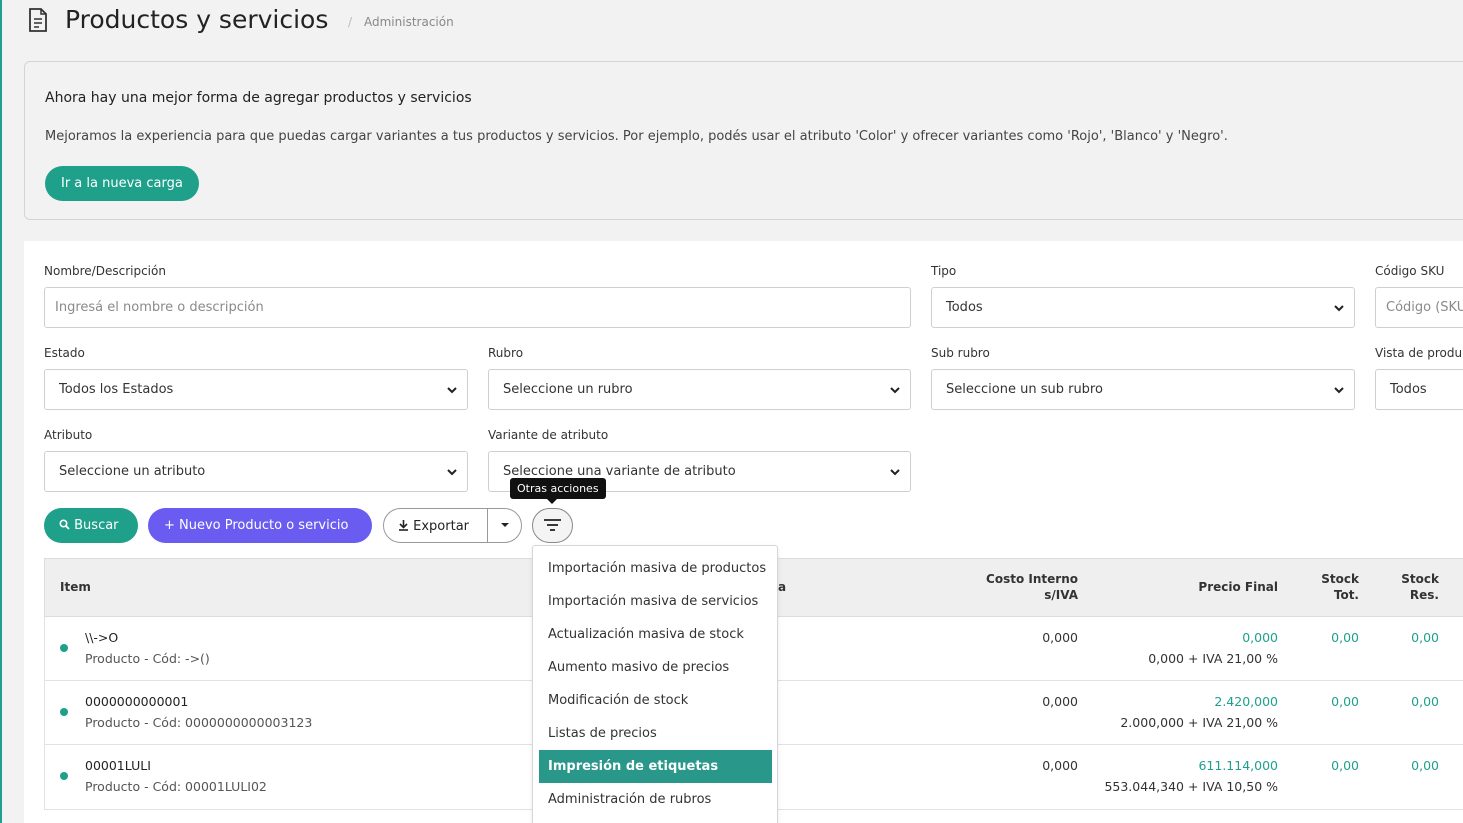 This screenshot has height=823, width=1463. I want to click on item-name: \\->O, so click(101, 637).